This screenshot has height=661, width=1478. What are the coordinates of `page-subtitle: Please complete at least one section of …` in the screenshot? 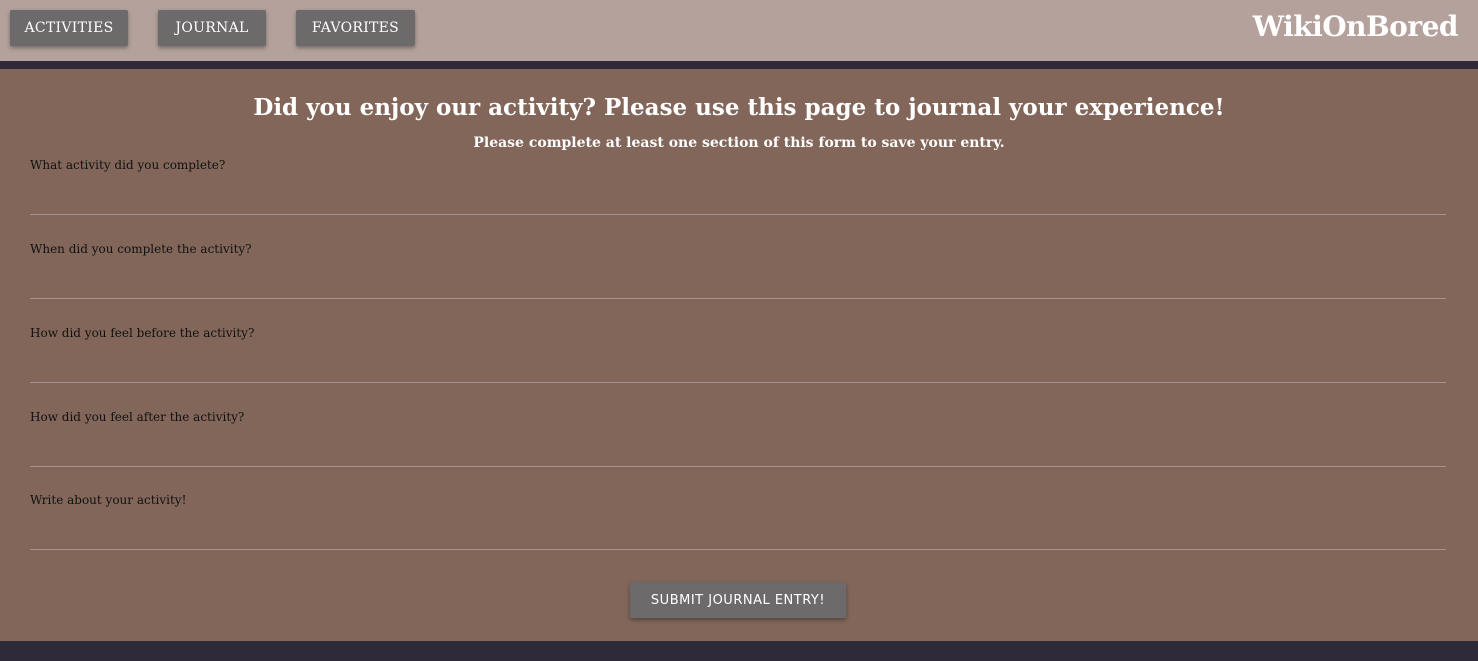 It's located at (739, 143).